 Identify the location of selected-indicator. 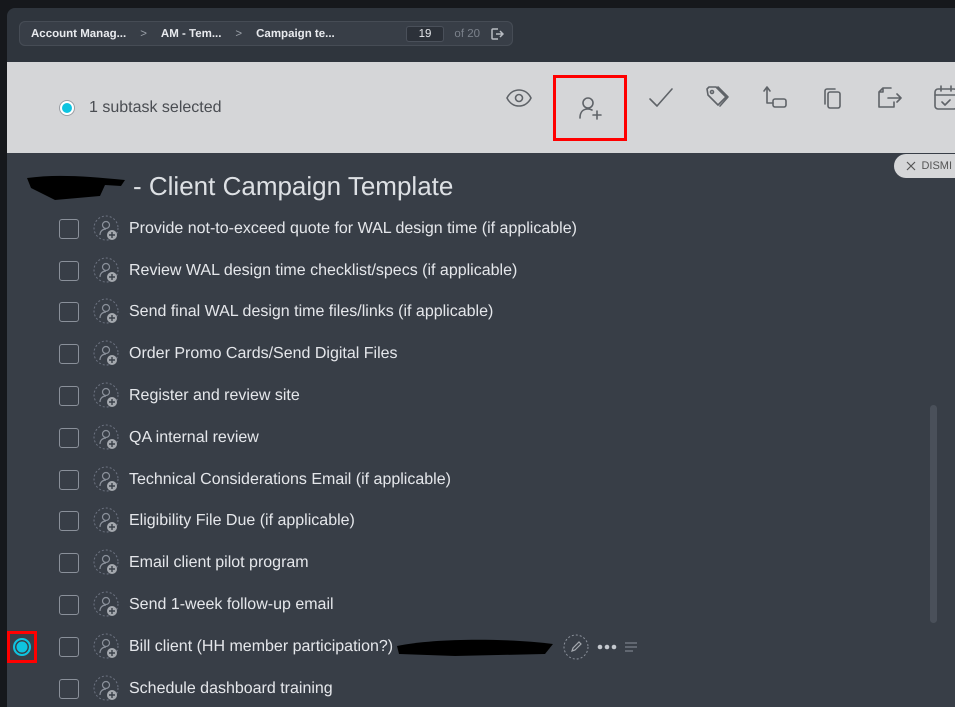
(67, 108).